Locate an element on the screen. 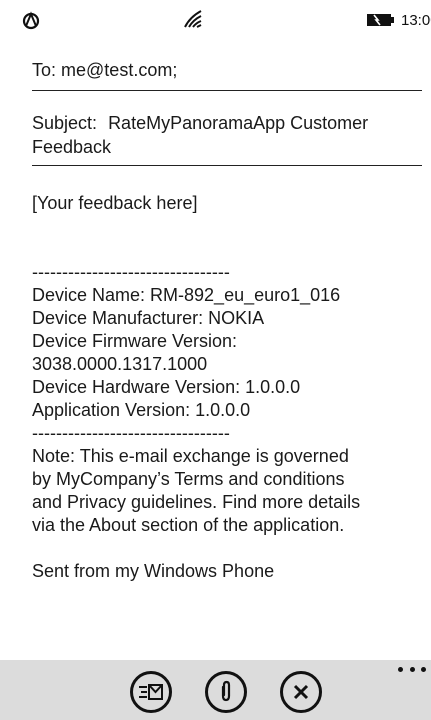 This screenshot has height=720, width=431. application-version: Application Version: 1.0.0.0 is located at coordinates (141, 410).